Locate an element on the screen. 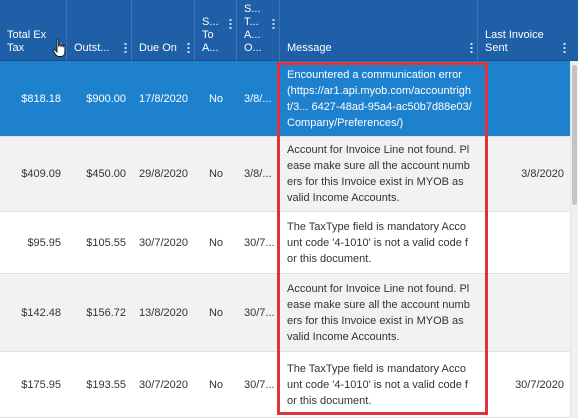 The image size is (578, 418). cell-total-ex-tax: $175.95 is located at coordinates (41, 384).